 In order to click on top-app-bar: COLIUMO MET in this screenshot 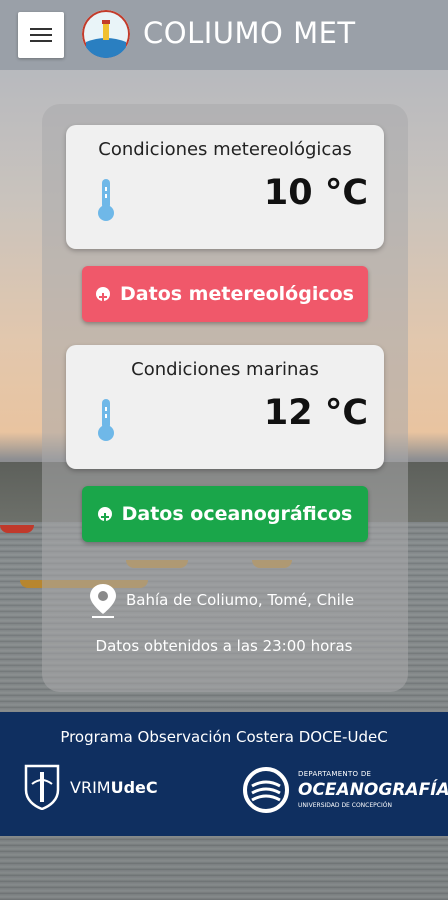, I will do `click(224, 35)`.